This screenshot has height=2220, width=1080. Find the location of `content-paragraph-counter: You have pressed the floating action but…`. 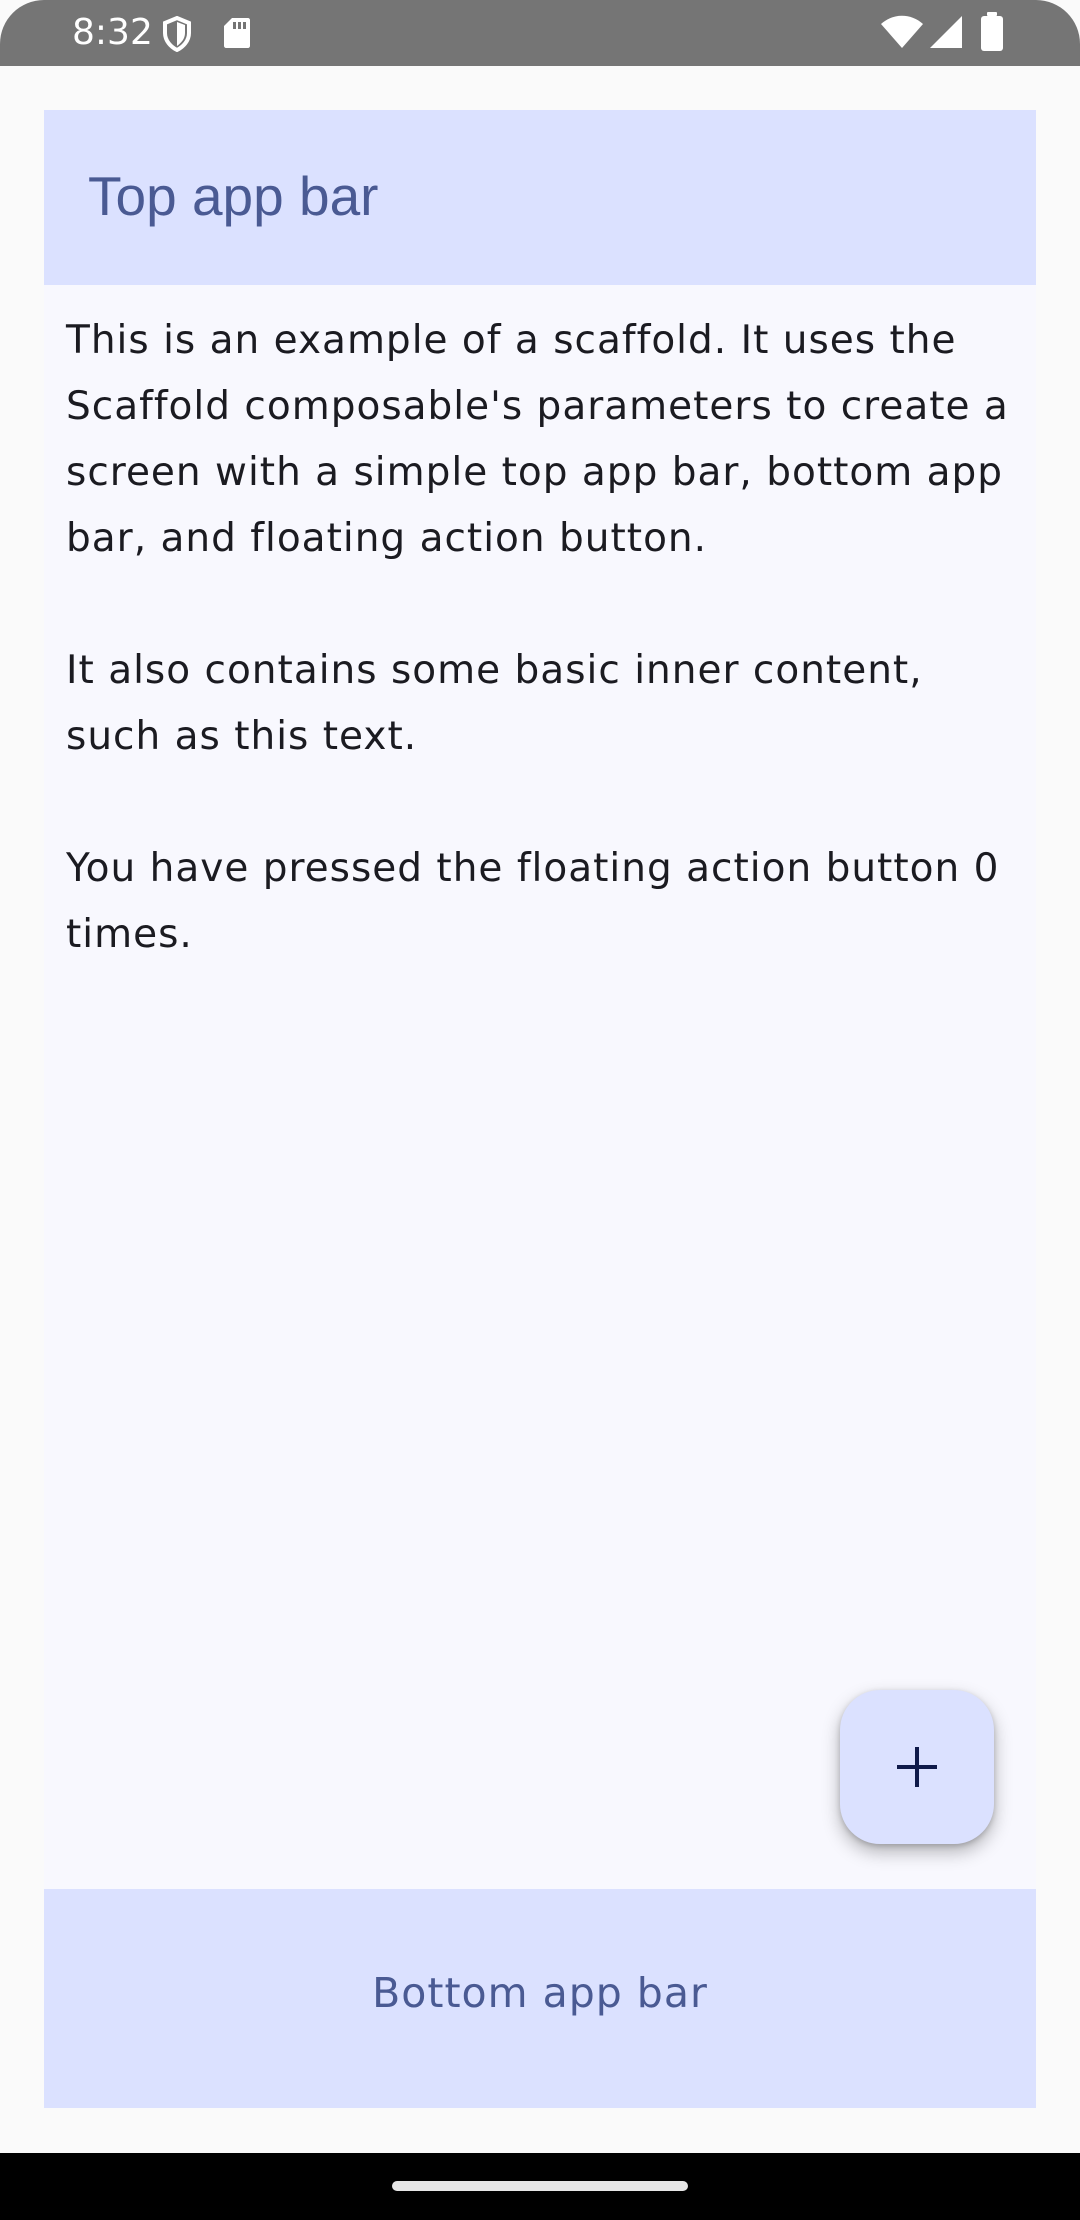

content-paragraph-counter: You have pressed the floating action but… is located at coordinates (533, 901).